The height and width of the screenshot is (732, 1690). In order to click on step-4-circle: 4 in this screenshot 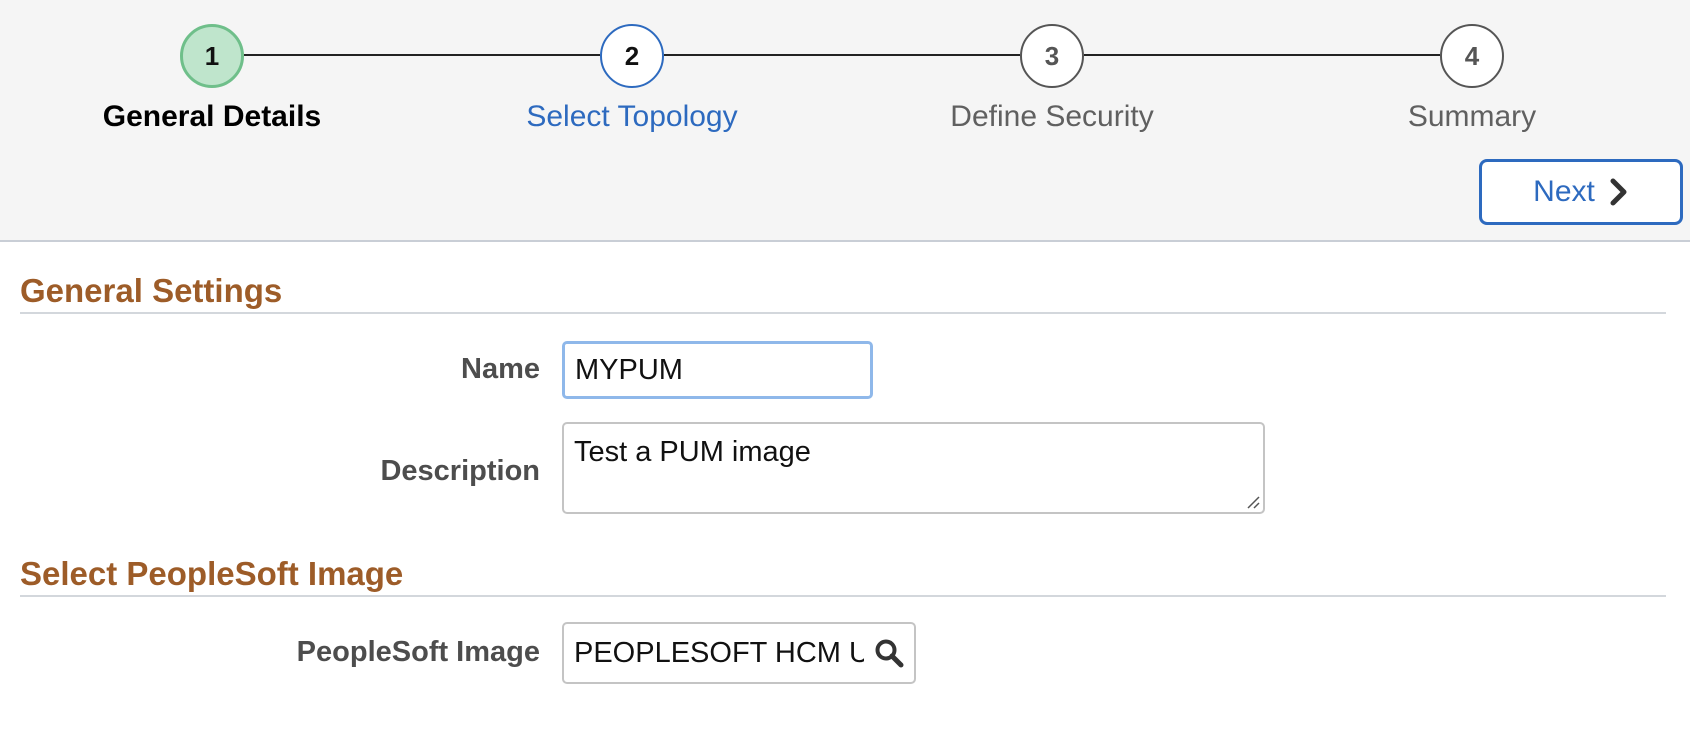, I will do `click(1472, 56)`.